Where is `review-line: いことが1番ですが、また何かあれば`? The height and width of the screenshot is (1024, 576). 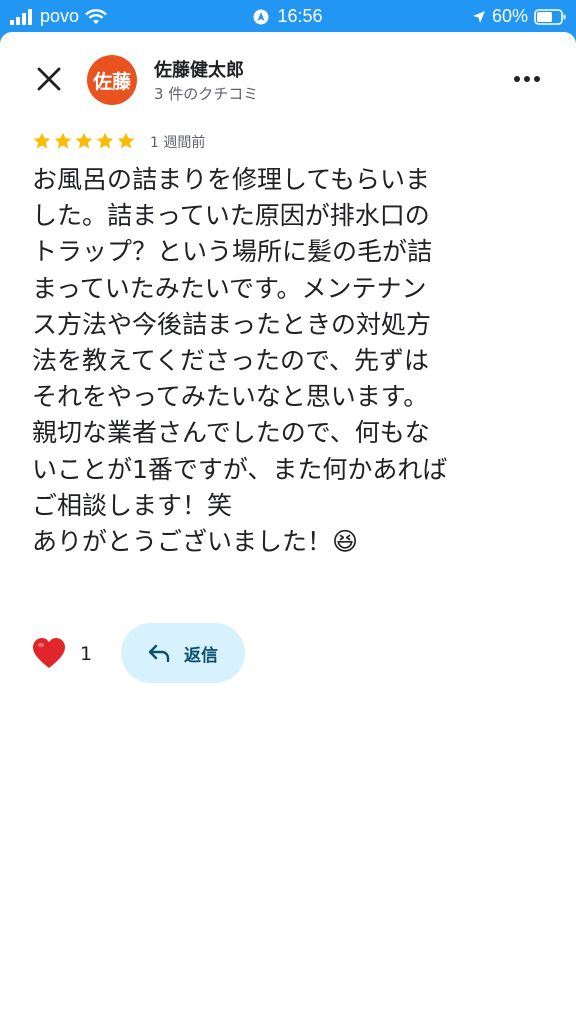 review-line: いことが1番ですが、また何かあれば is located at coordinates (240, 469).